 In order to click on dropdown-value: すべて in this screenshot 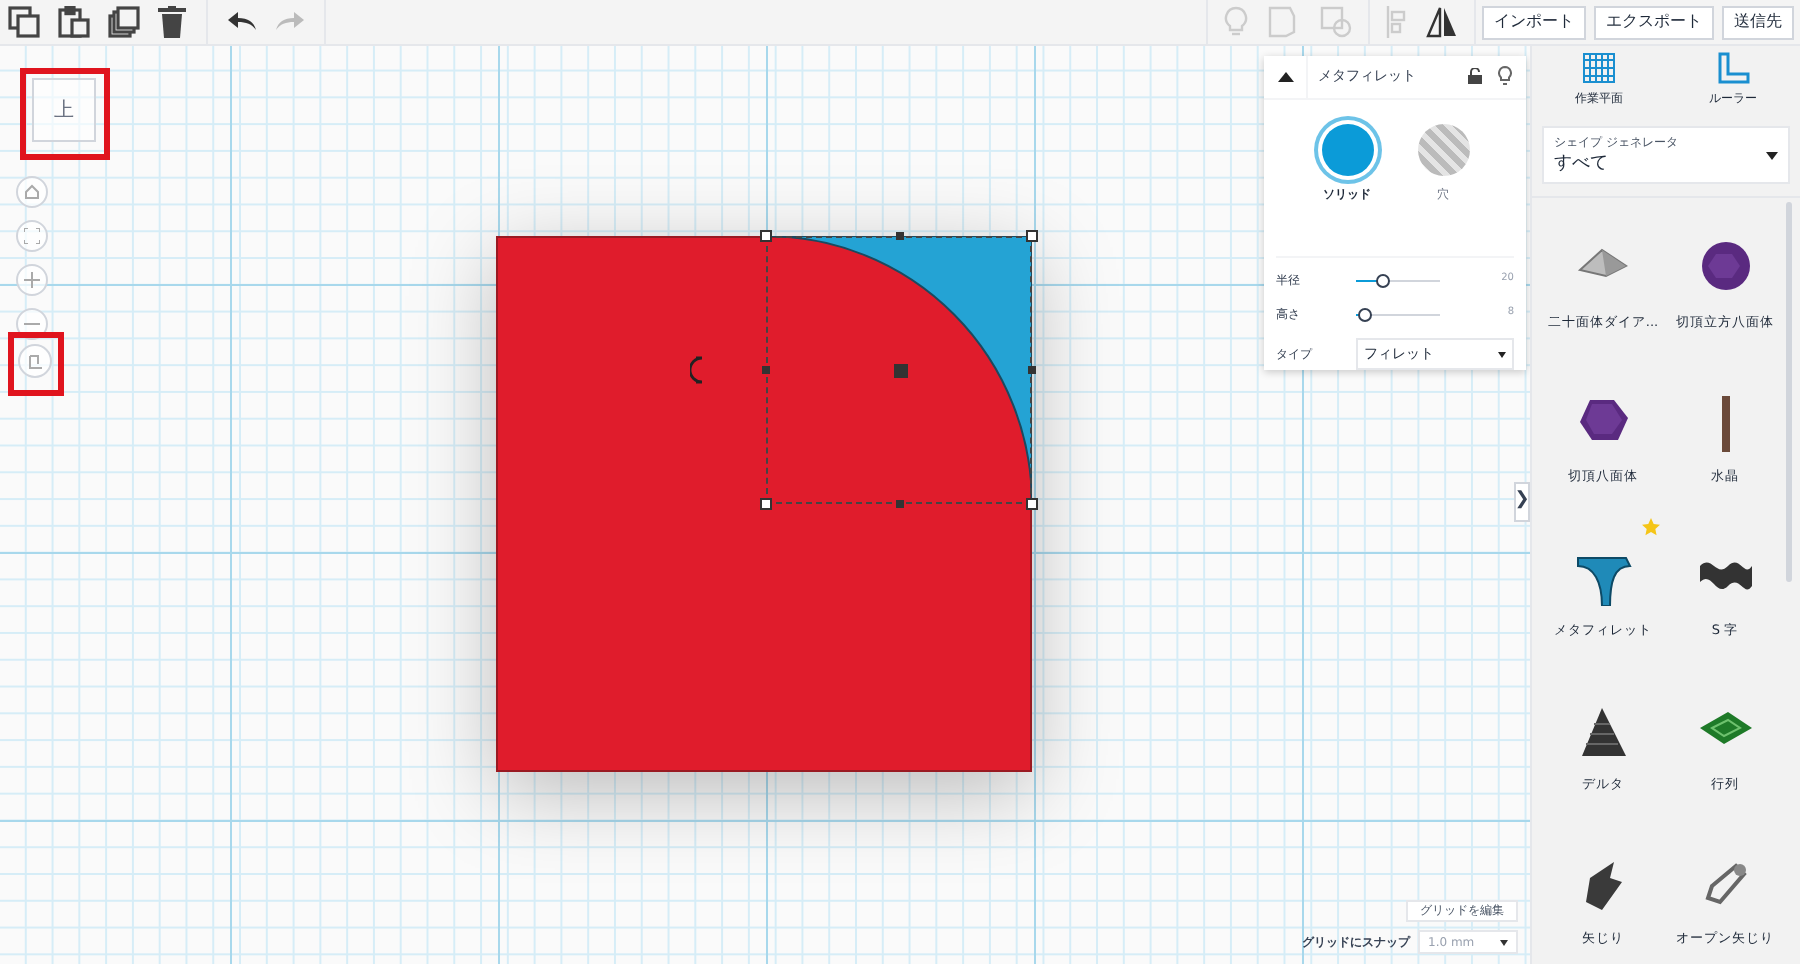, I will do `click(1582, 163)`.